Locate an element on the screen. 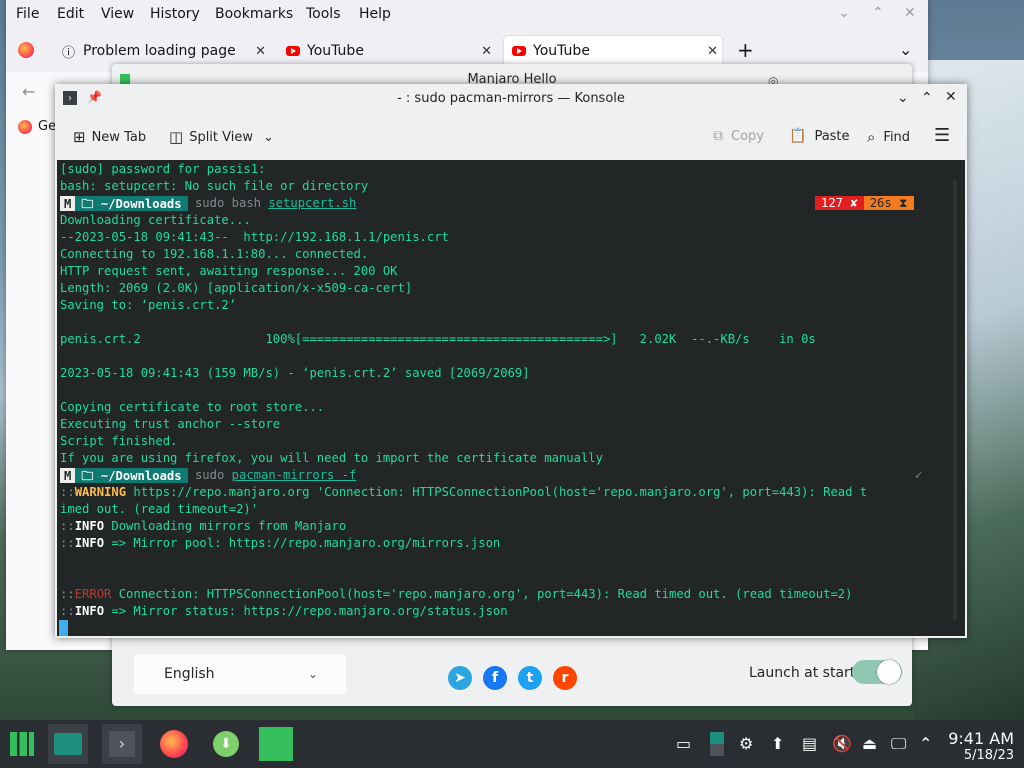 This screenshot has height=768, width=1024. twitter-icon: t is located at coordinates (530, 678).